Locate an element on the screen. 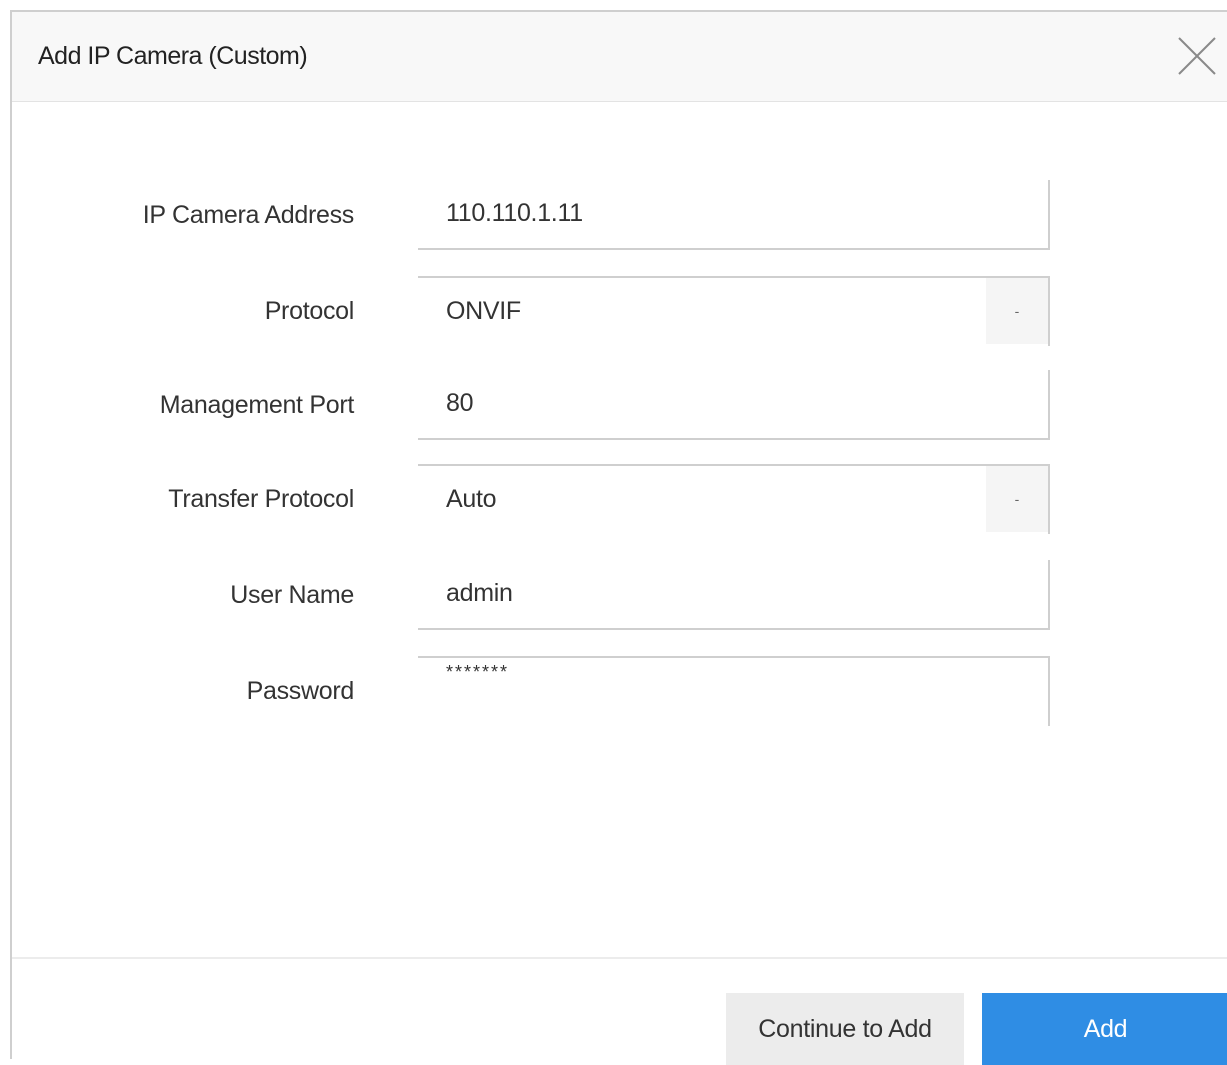 Image resolution: width=1227 pixels, height=1065 pixels. dialog-header: Add IP Camera (Custom) is located at coordinates (619, 57).